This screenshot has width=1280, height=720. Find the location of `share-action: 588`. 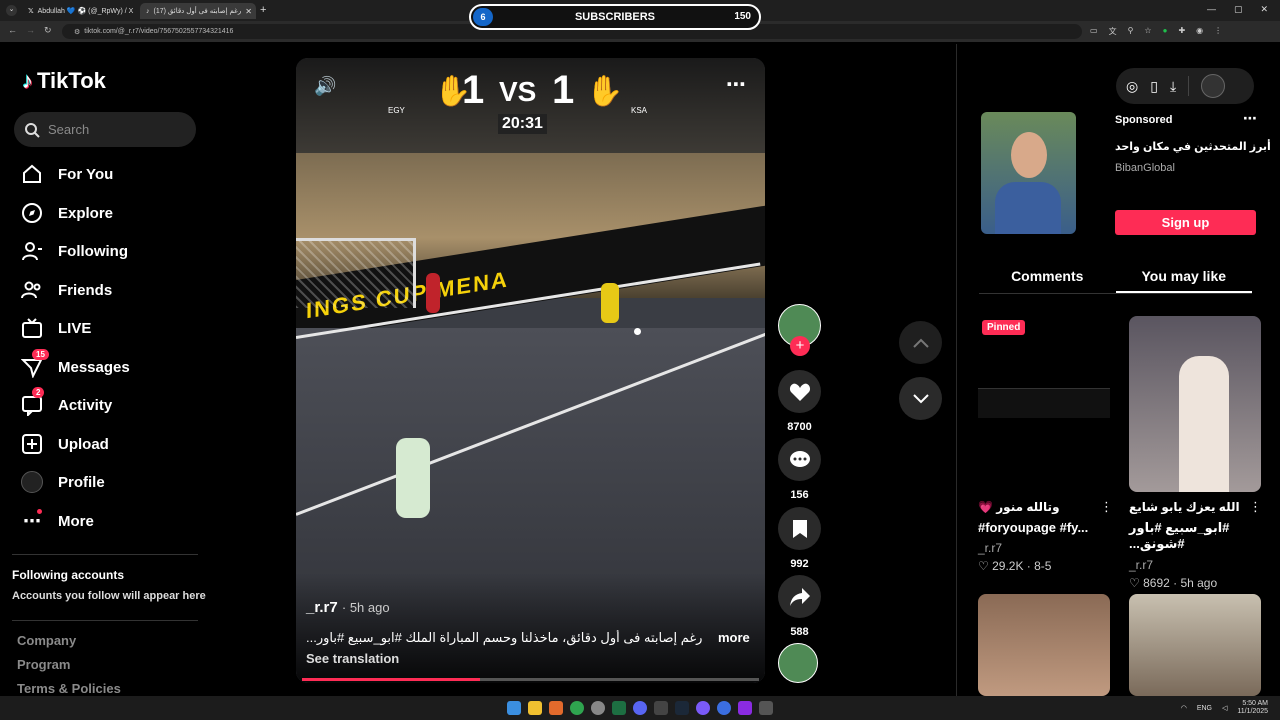

share-action: 588 is located at coordinates (799, 606).